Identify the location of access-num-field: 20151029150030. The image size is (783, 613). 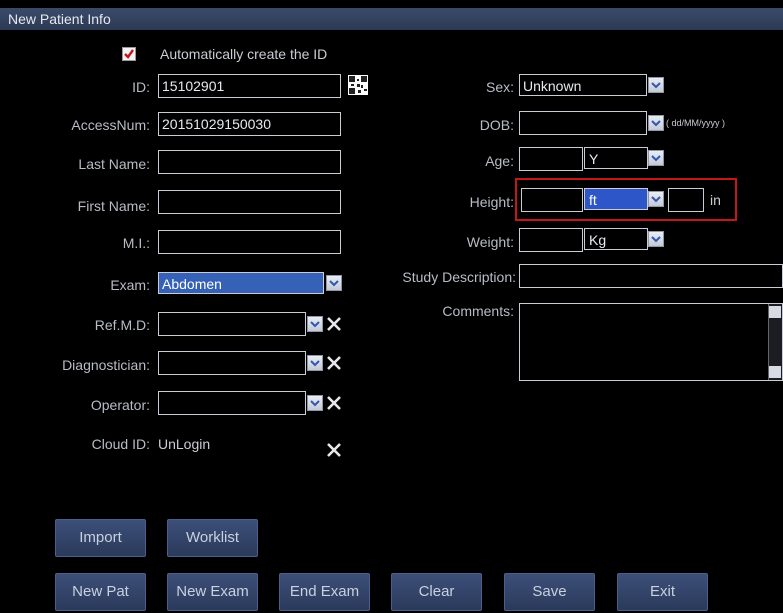
(249, 124).